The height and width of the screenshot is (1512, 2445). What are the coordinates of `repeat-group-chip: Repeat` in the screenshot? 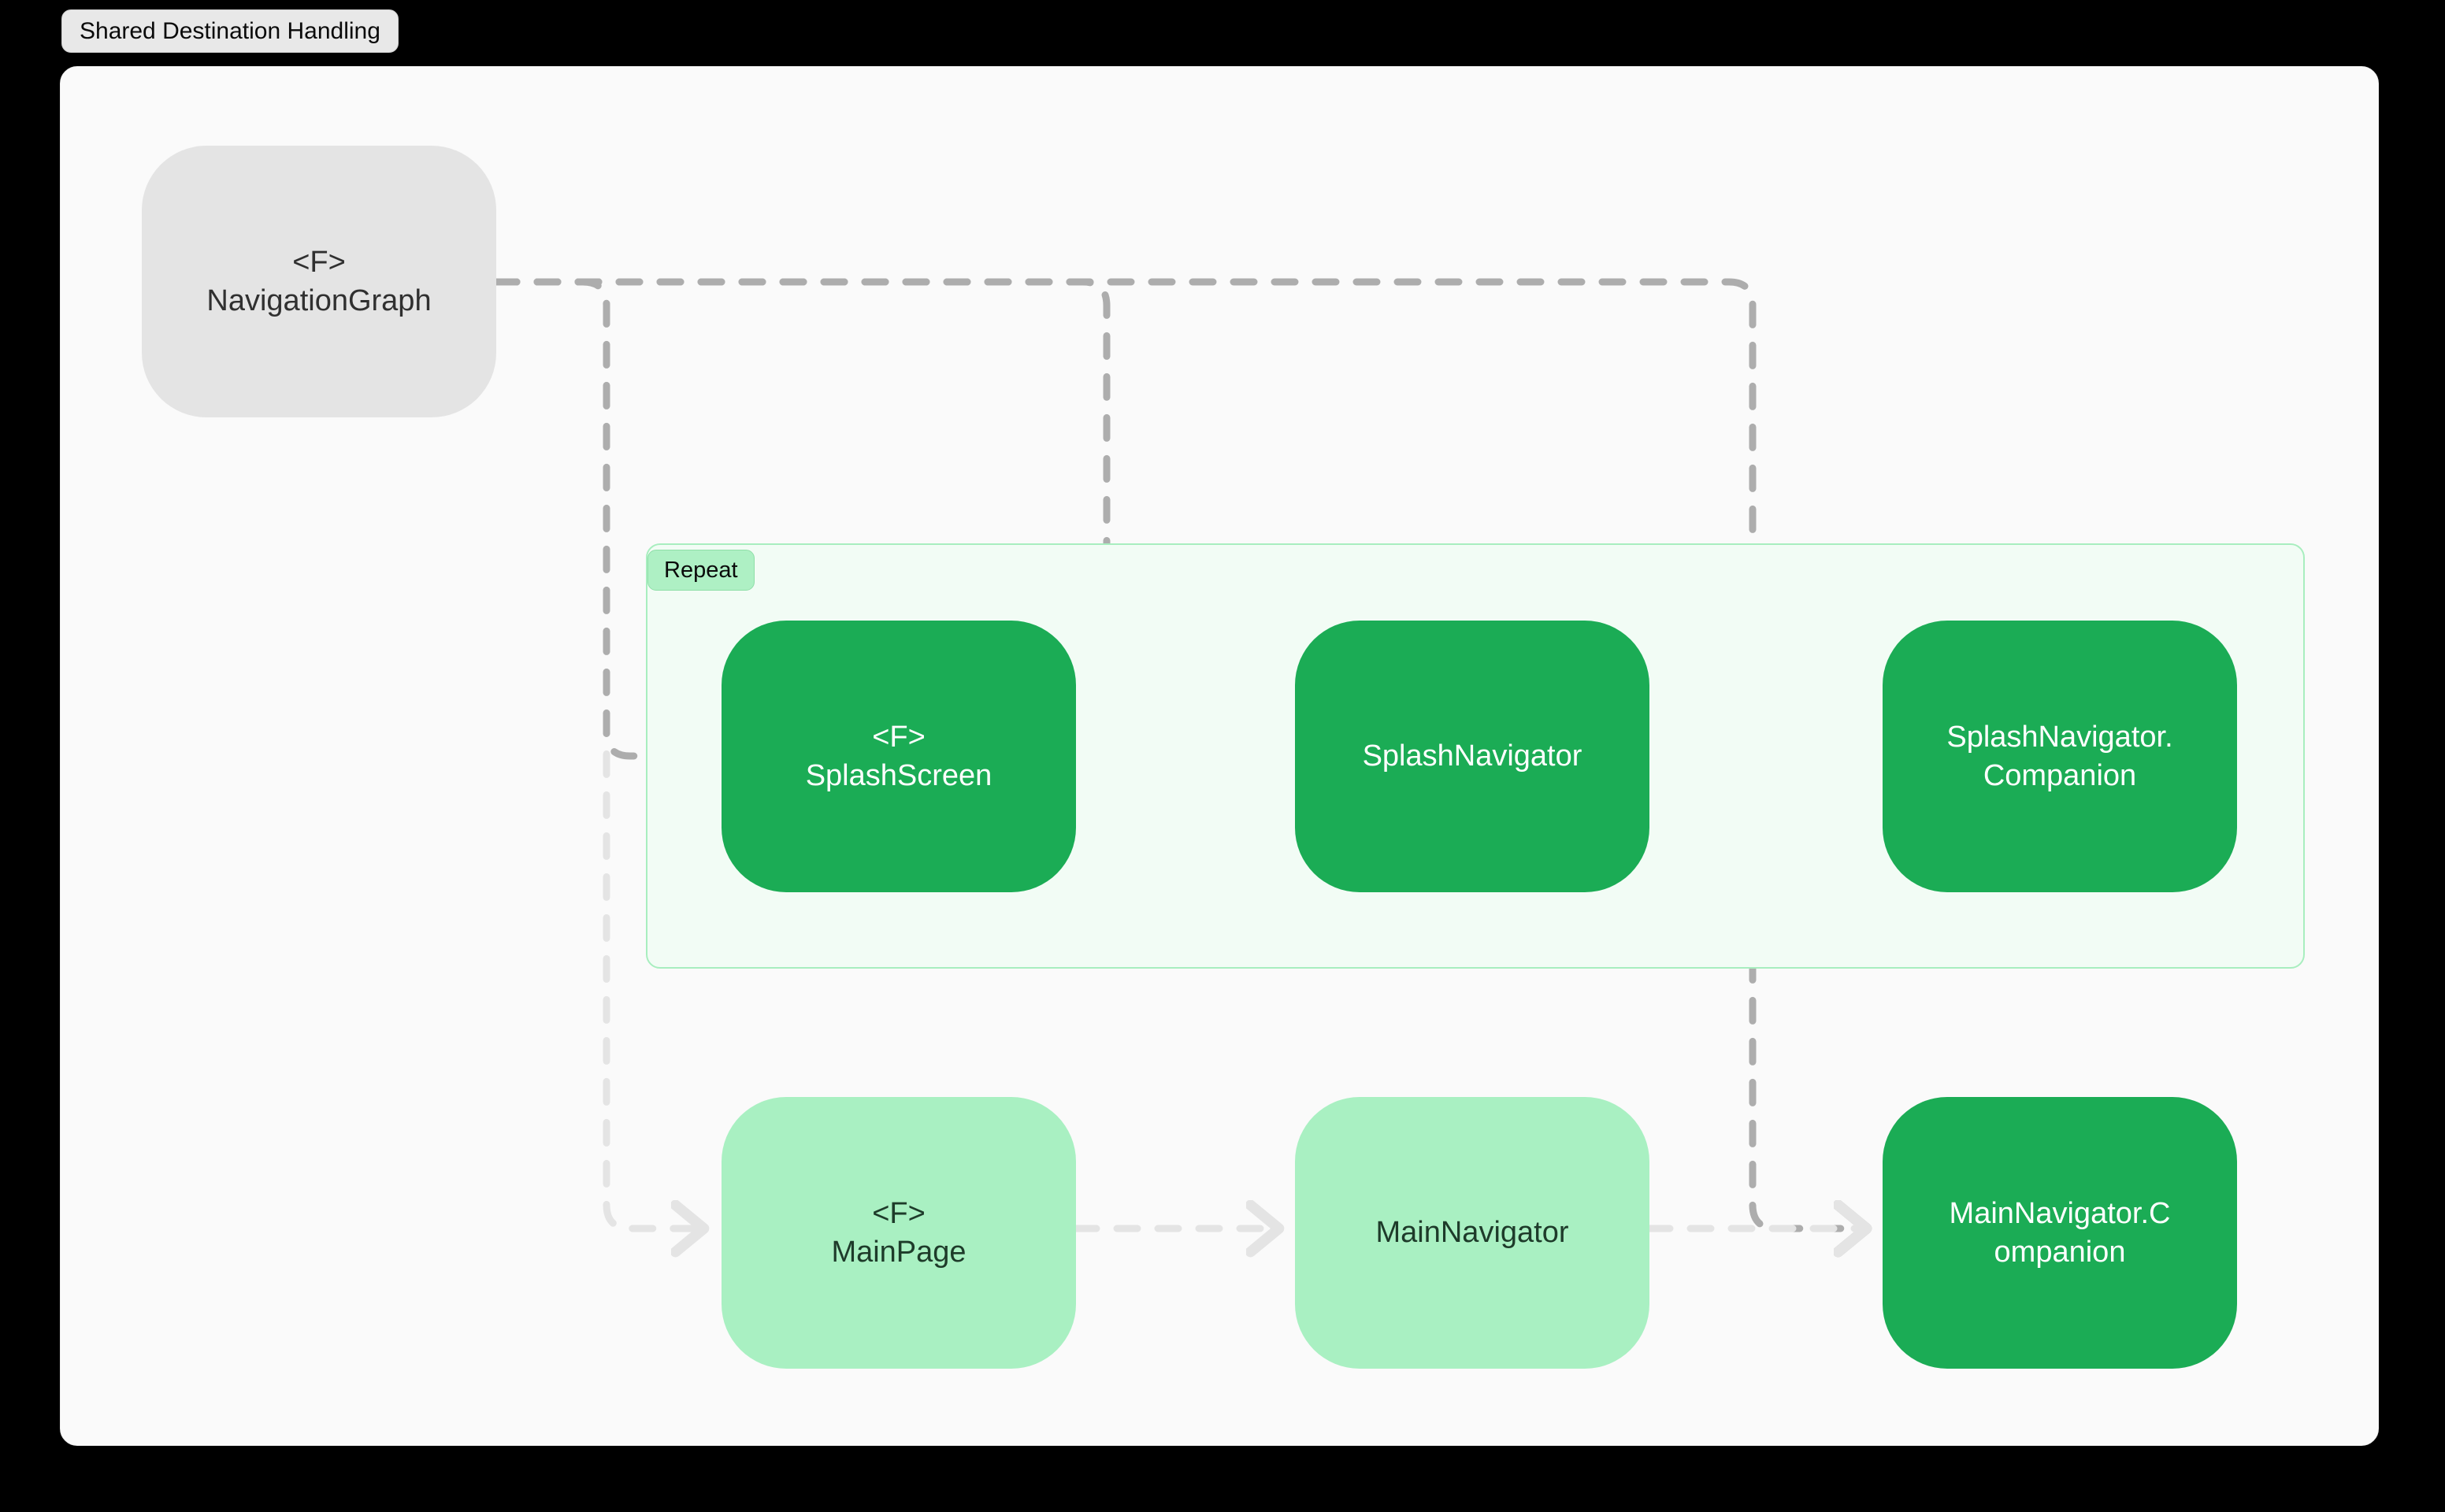 It's located at (701, 570).